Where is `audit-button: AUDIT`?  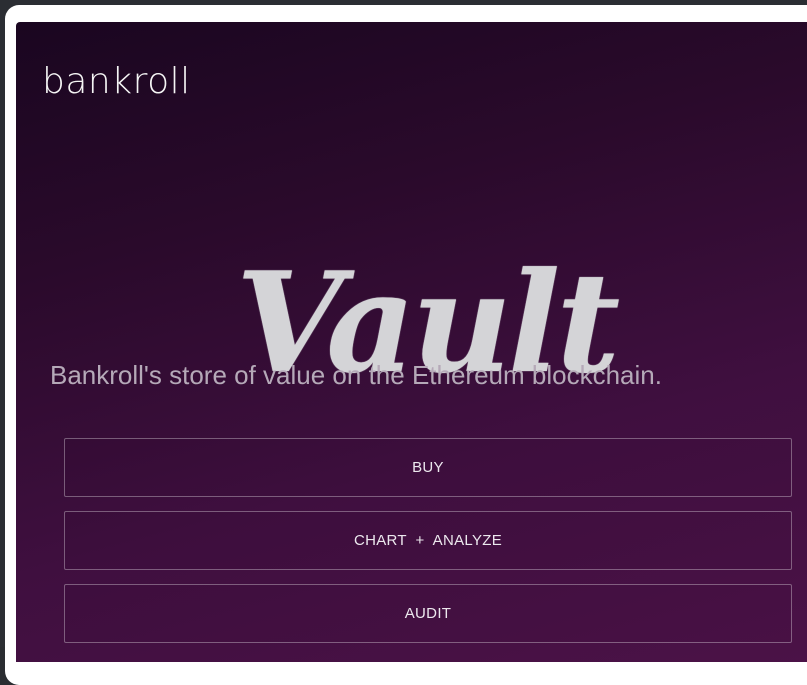
audit-button: AUDIT is located at coordinates (428, 613).